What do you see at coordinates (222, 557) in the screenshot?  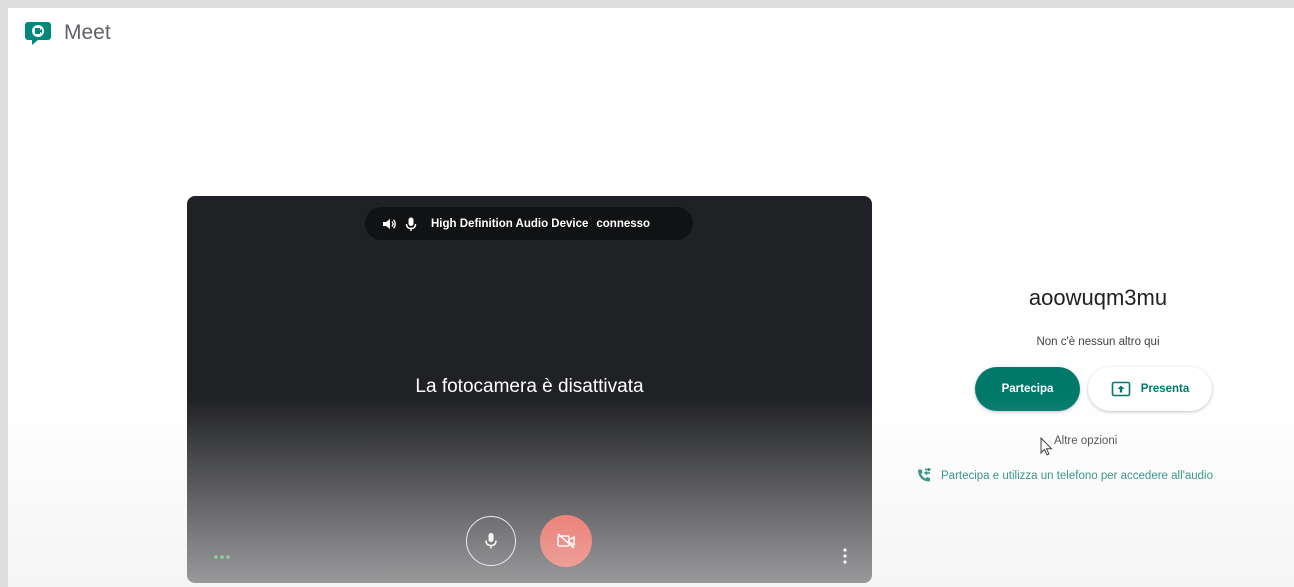 I see `dots-horizontal-icon` at bounding box center [222, 557].